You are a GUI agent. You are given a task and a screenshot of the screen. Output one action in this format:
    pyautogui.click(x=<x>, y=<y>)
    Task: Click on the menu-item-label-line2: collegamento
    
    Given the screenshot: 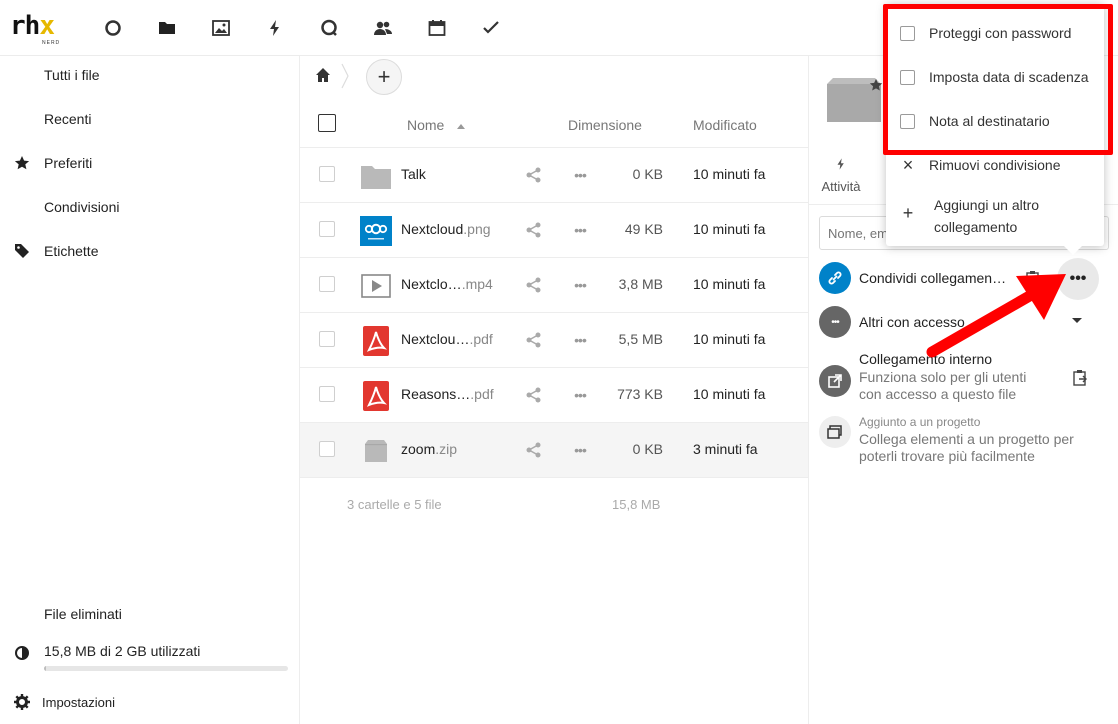 What is the action you would take?
    pyautogui.click(x=976, y=227)
    